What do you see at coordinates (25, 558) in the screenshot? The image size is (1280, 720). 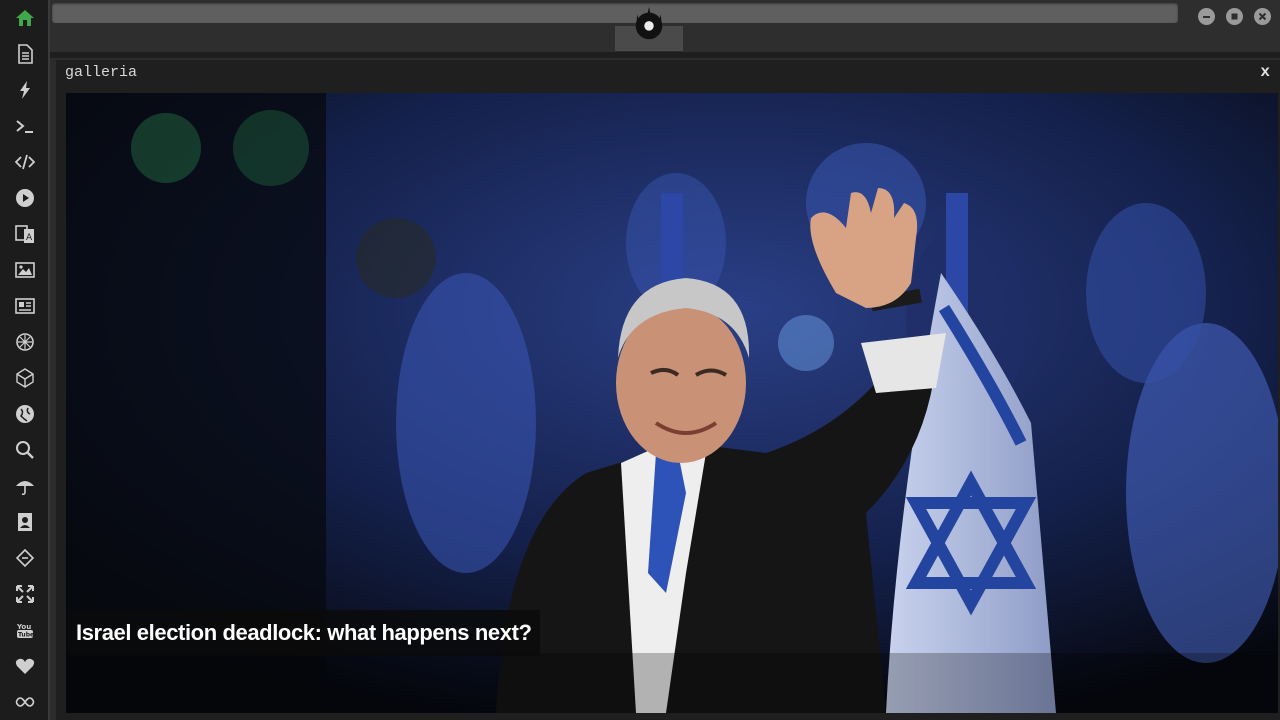 I see `diamond-code-icon` at bounding box center [25, 558].